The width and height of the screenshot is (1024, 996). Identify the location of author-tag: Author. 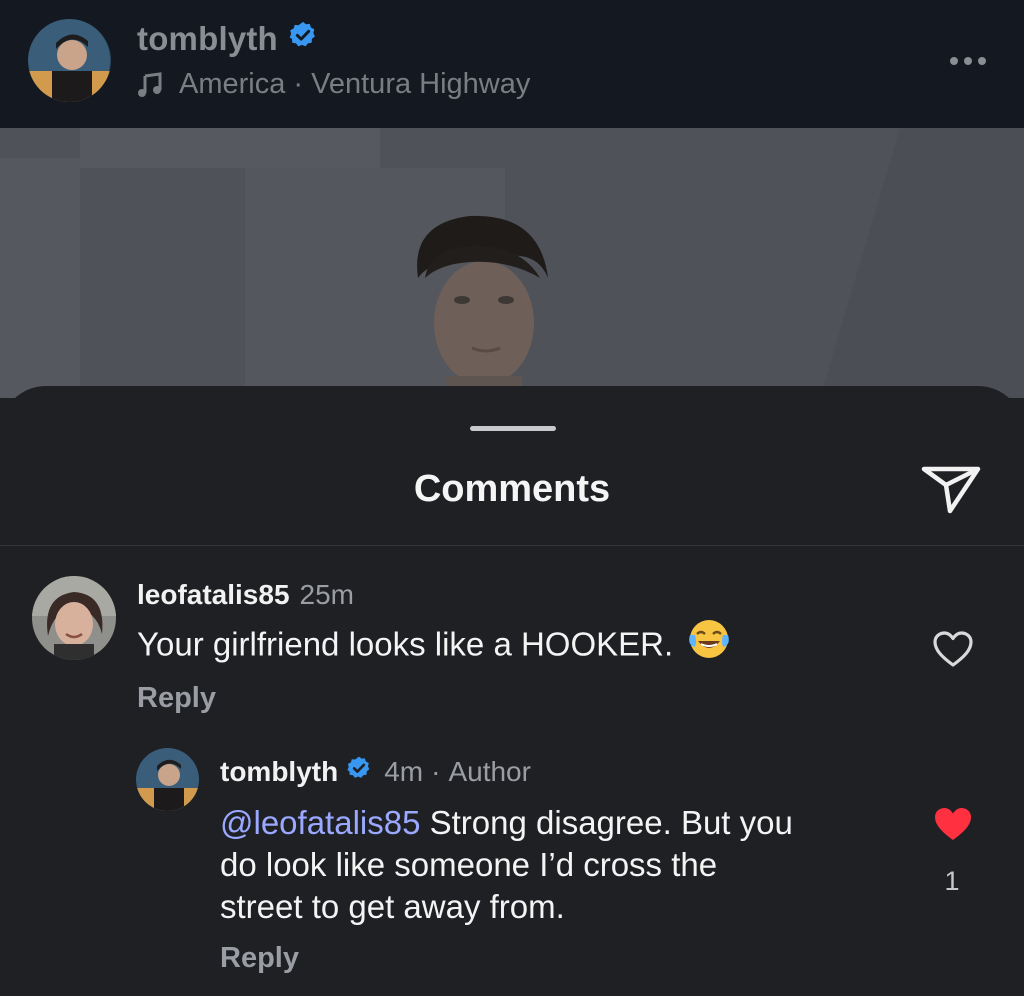
(489, 771).